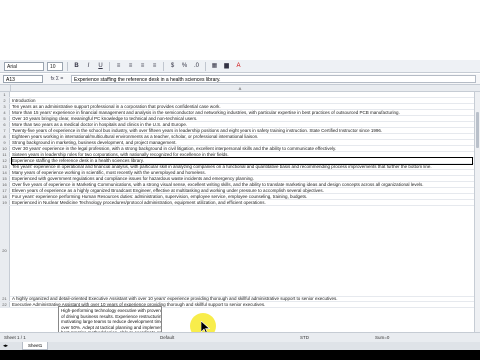 This screenshot has height=360, width=480. I want to click on row-number: 18, so click(5, 196).